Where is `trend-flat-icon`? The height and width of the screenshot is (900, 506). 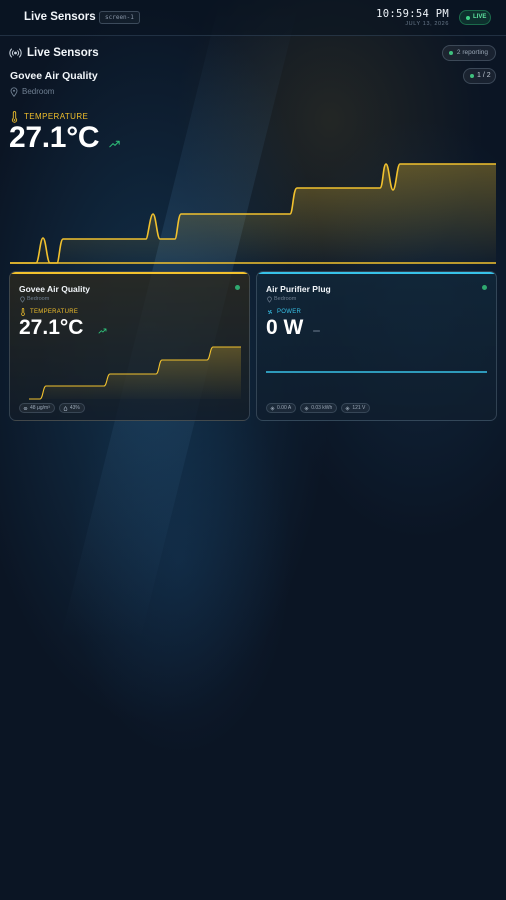
trend-flat-icon is located at coordinates (316, 331).